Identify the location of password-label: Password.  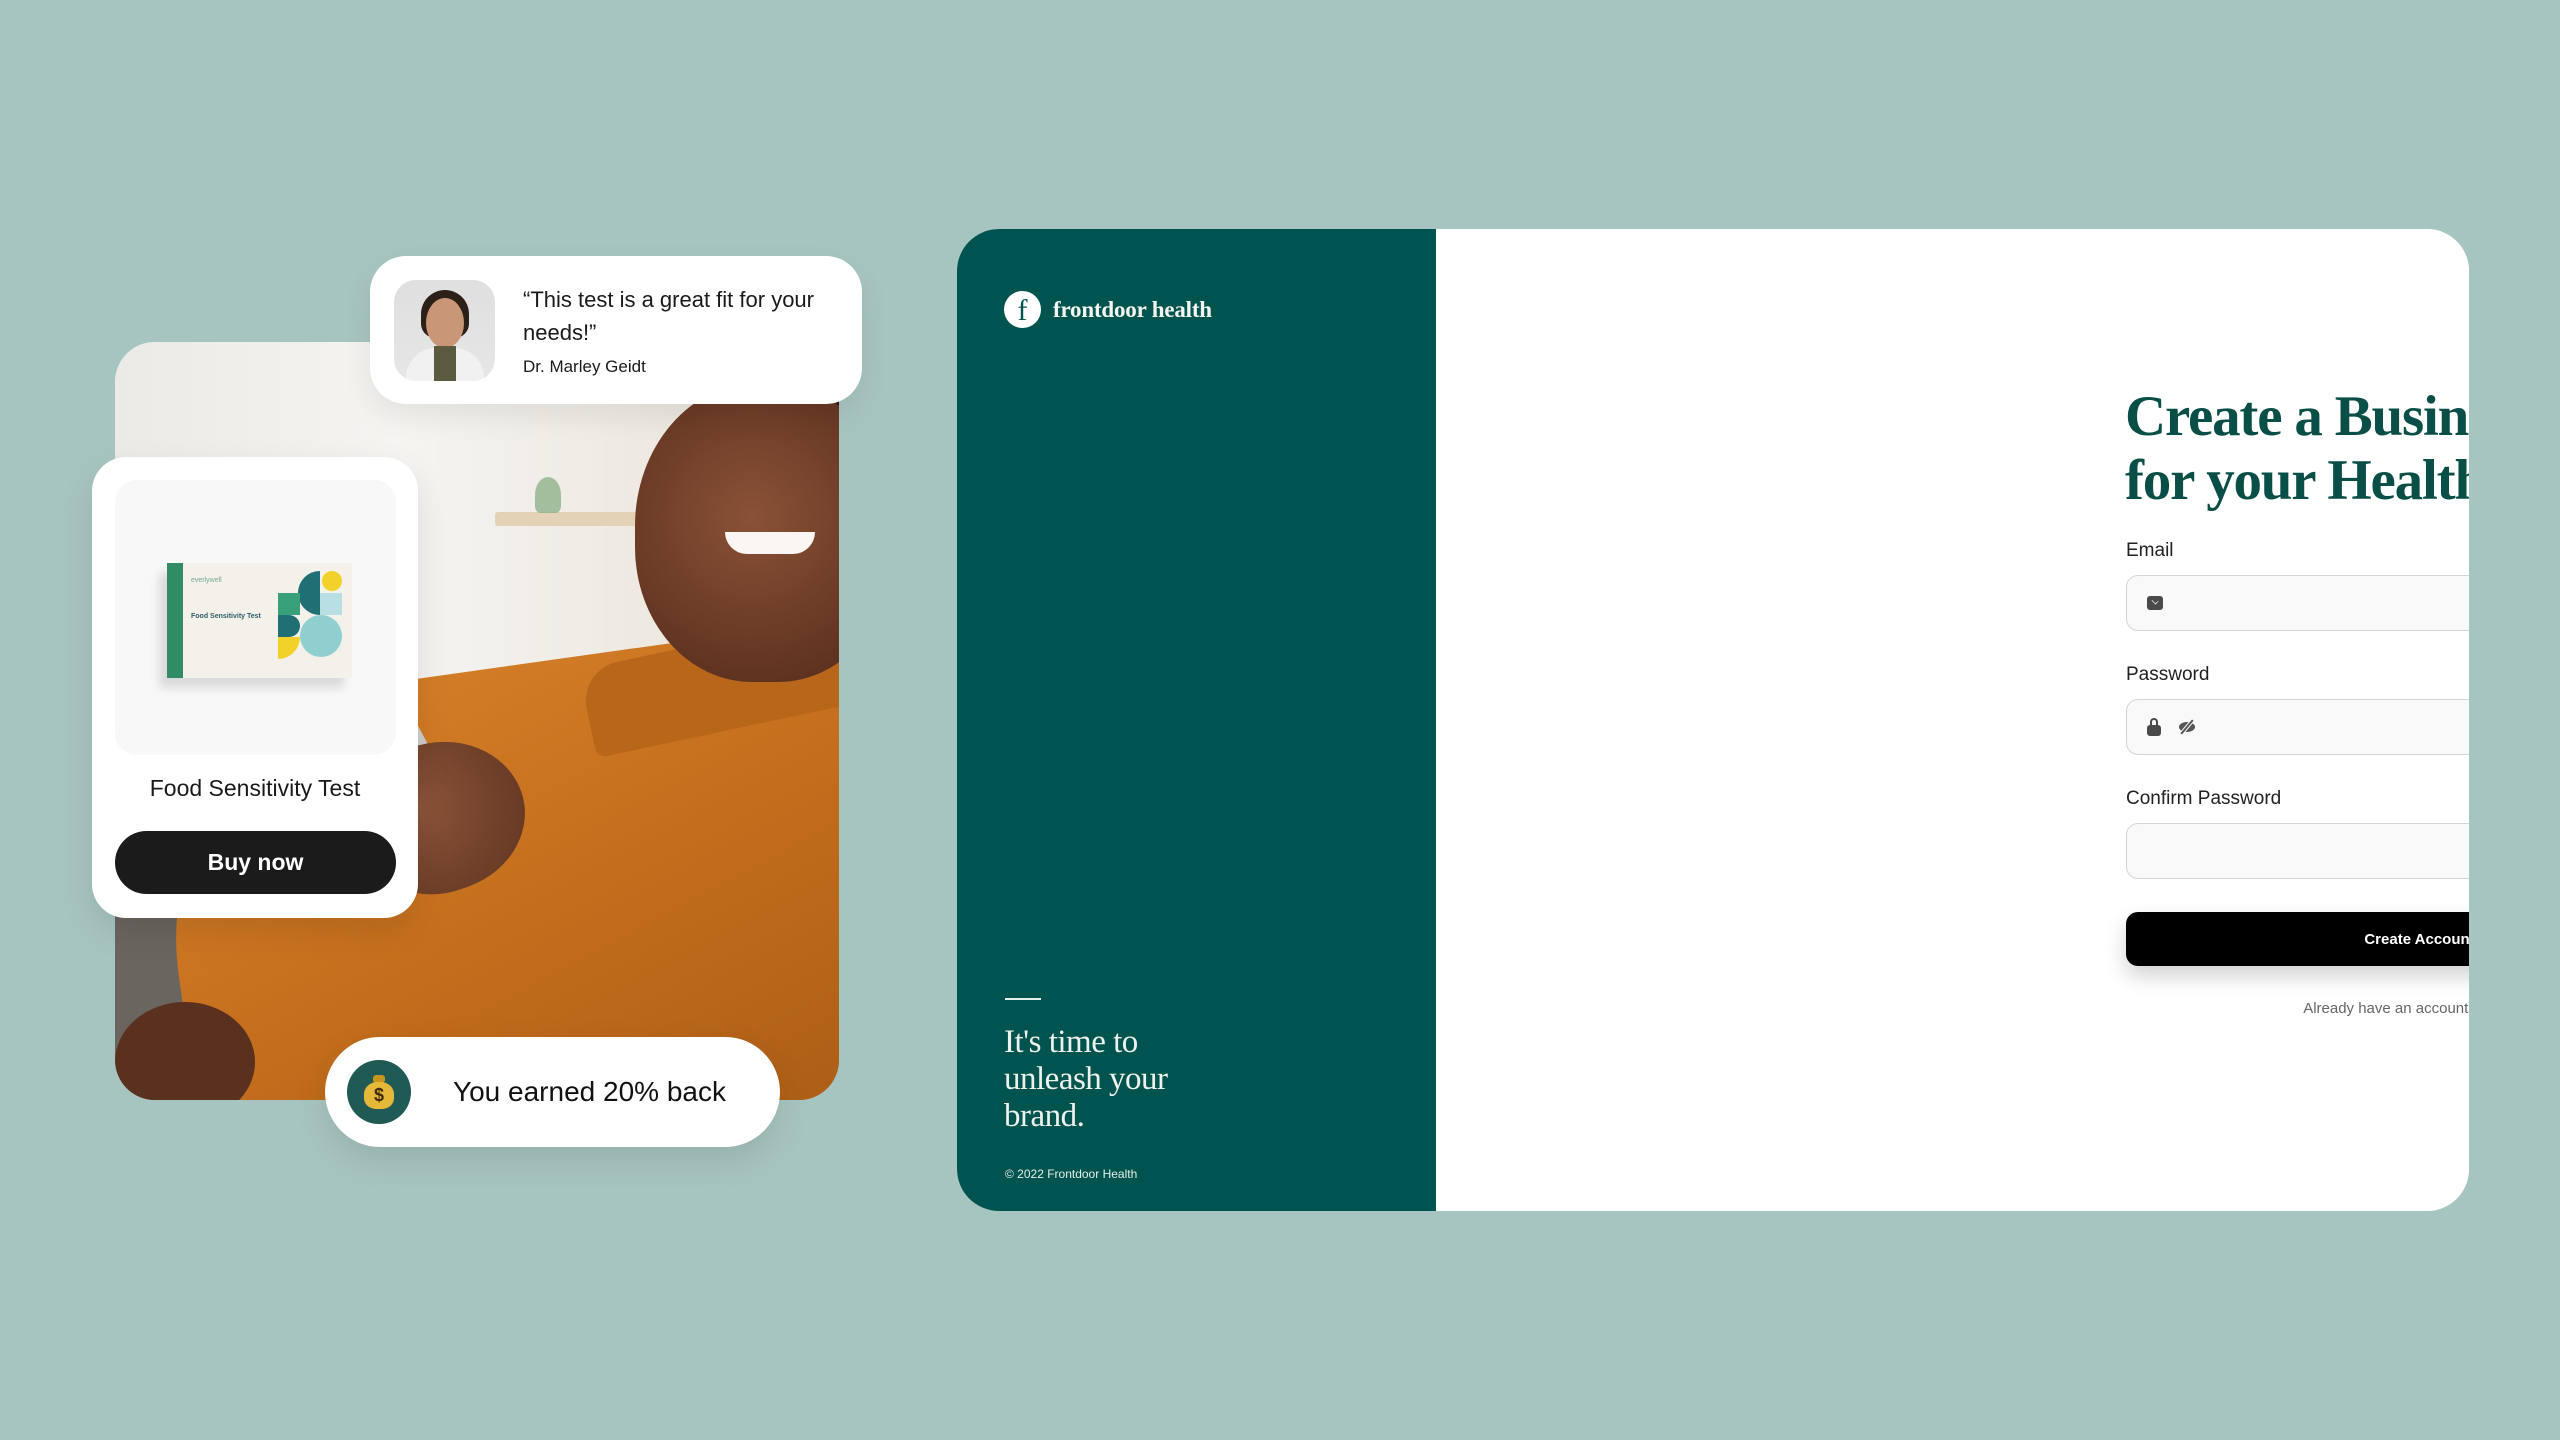
(2168, 674).